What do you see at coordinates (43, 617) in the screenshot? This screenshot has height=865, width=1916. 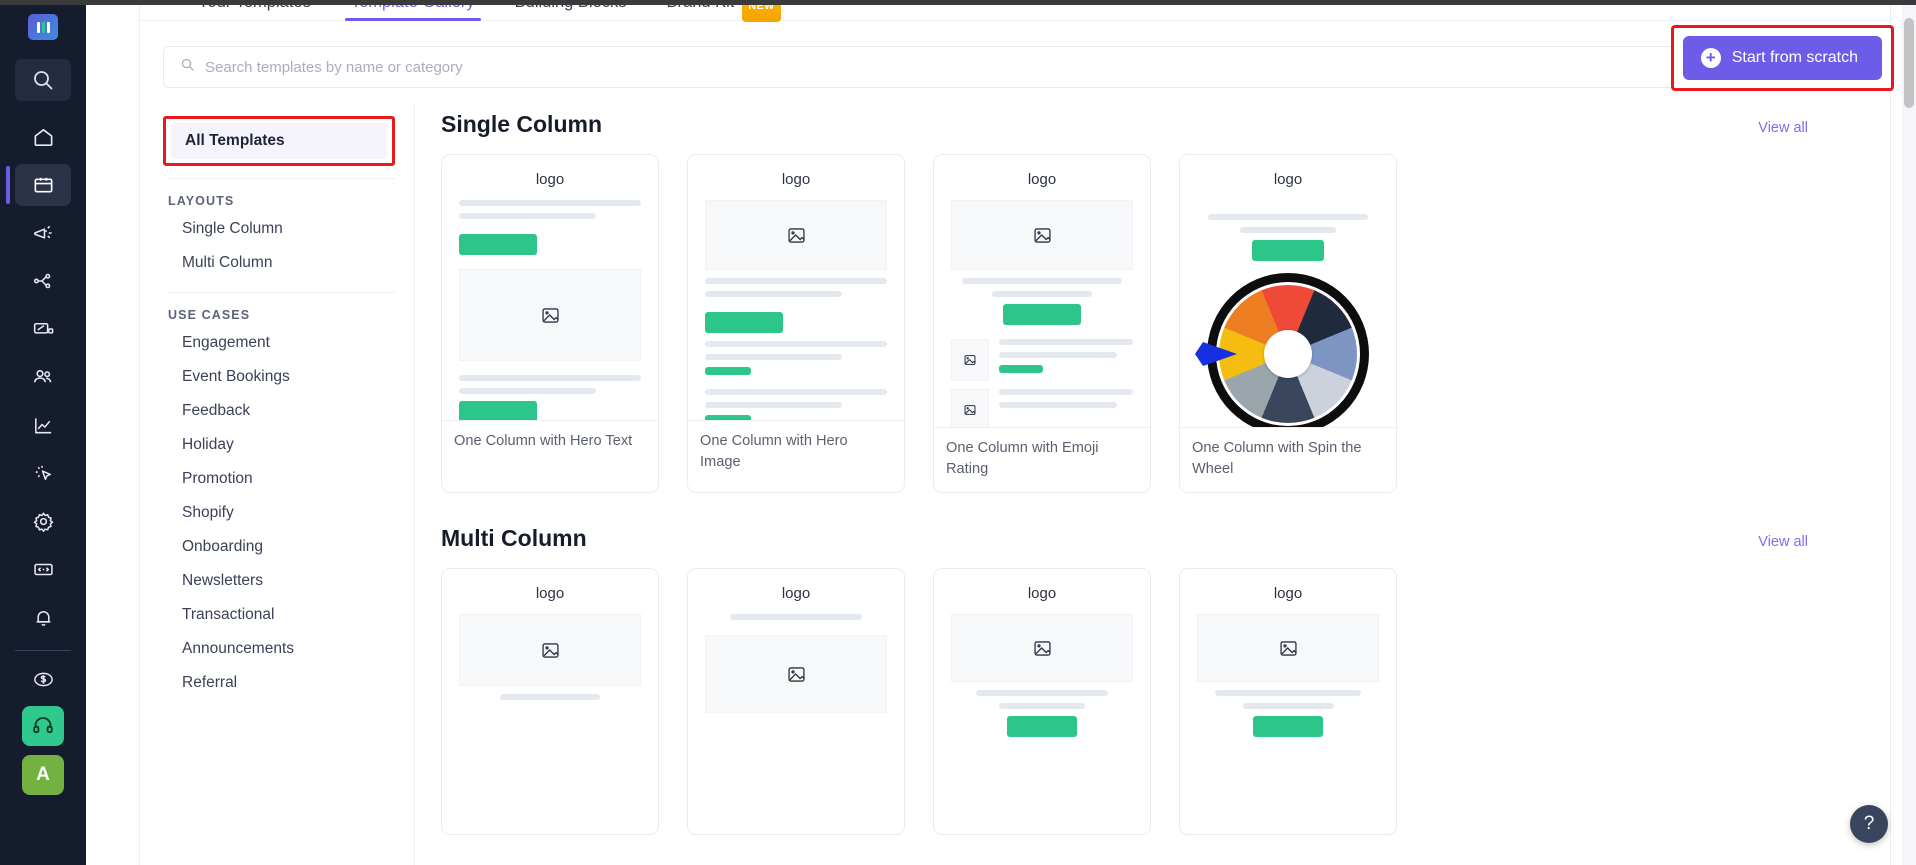 I see `notifications-icon` at bounding box center [43, 617].